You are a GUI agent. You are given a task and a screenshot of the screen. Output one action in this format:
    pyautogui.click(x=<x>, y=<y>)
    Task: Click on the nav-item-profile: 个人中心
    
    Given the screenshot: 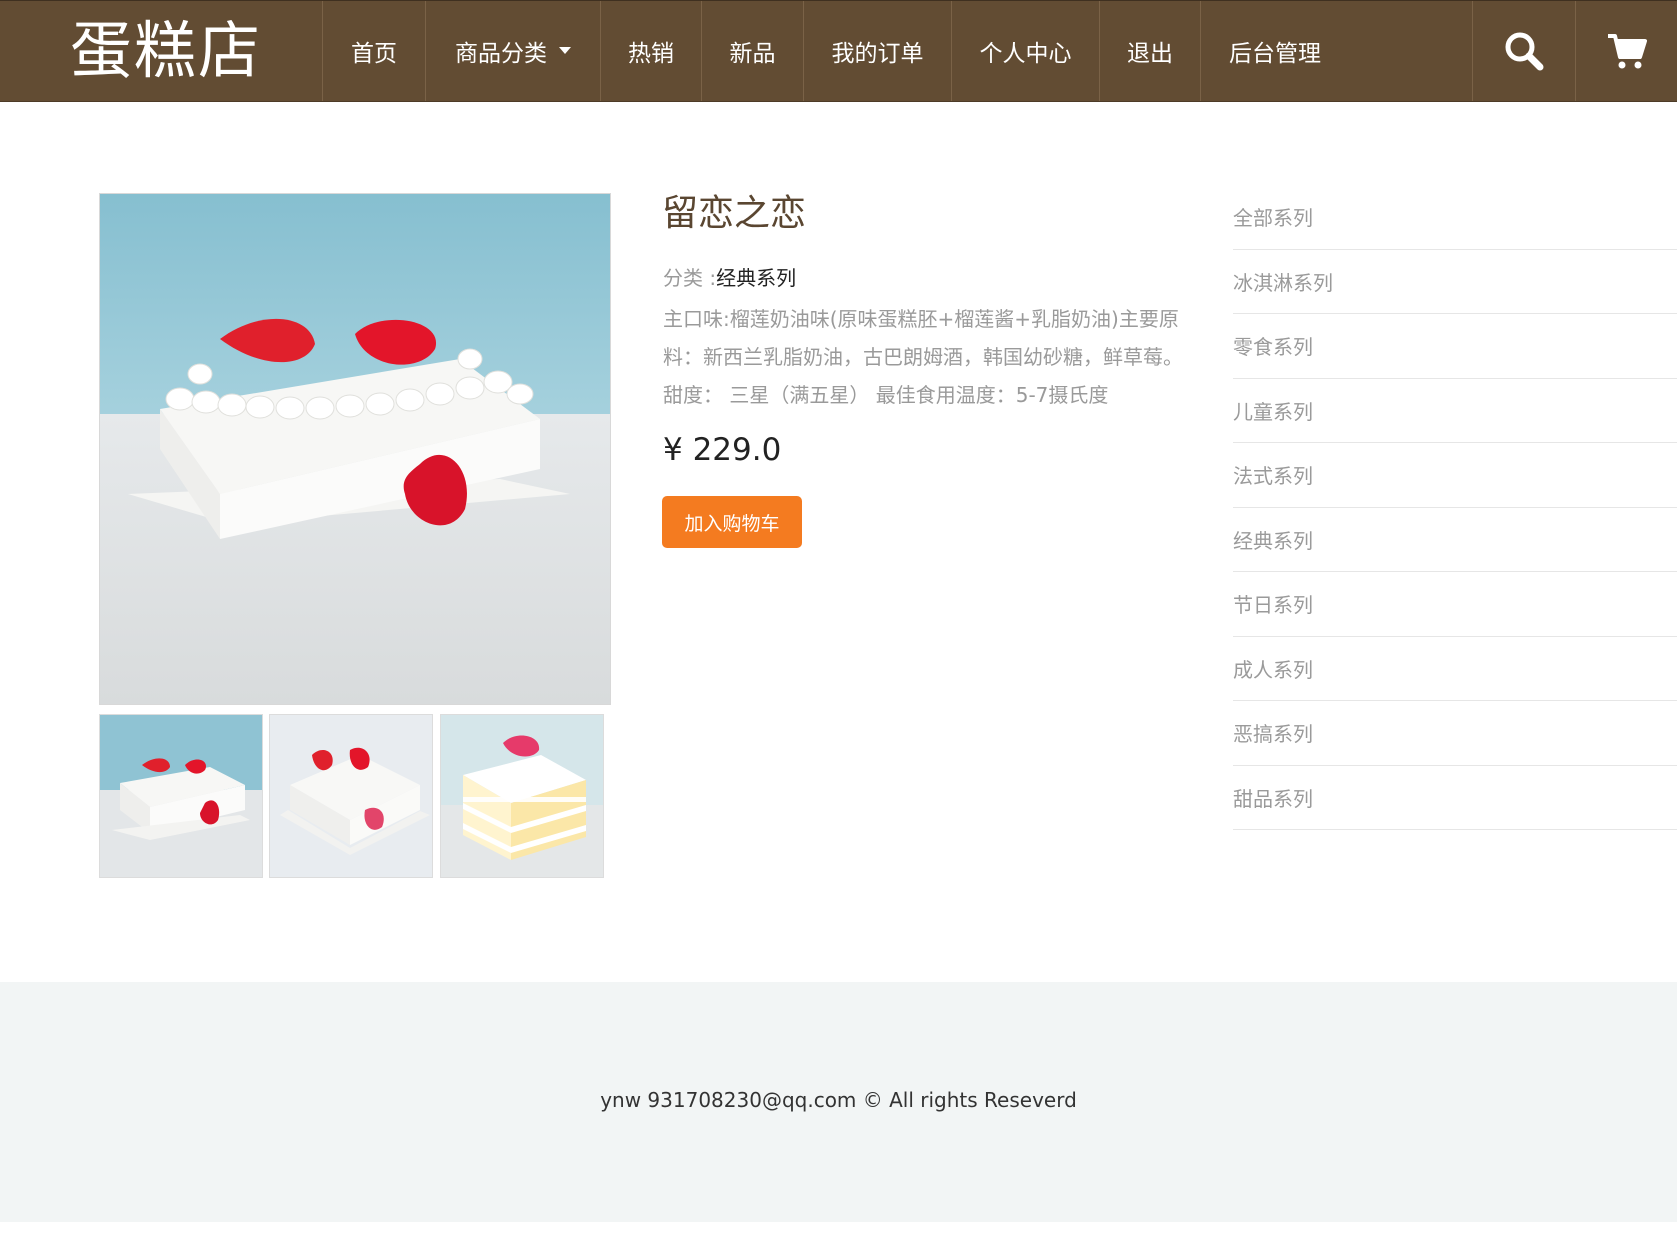 What is the action you would take?
    pyautogui.click(x=1025, y=51)
    